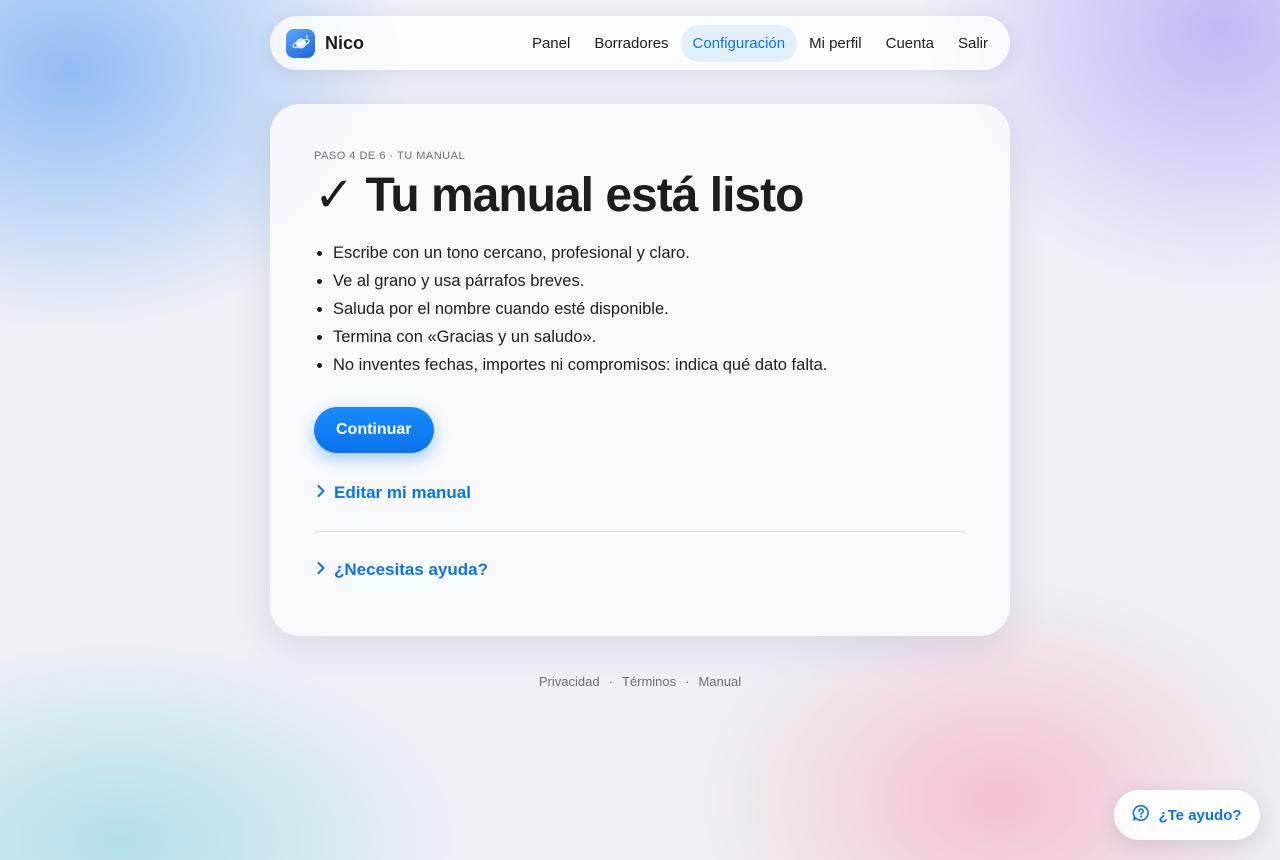  What do you see at coordinates (1141, 815) in the screenshot?
I see `help-chat-icon` at bounding box center [1141, 815].